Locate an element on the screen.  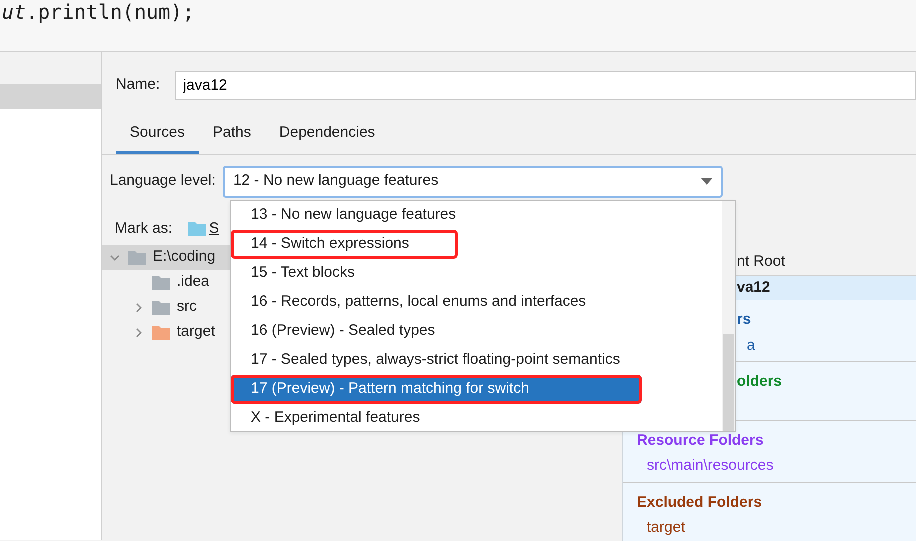
caret-icon is located at coordinates (707, 181).